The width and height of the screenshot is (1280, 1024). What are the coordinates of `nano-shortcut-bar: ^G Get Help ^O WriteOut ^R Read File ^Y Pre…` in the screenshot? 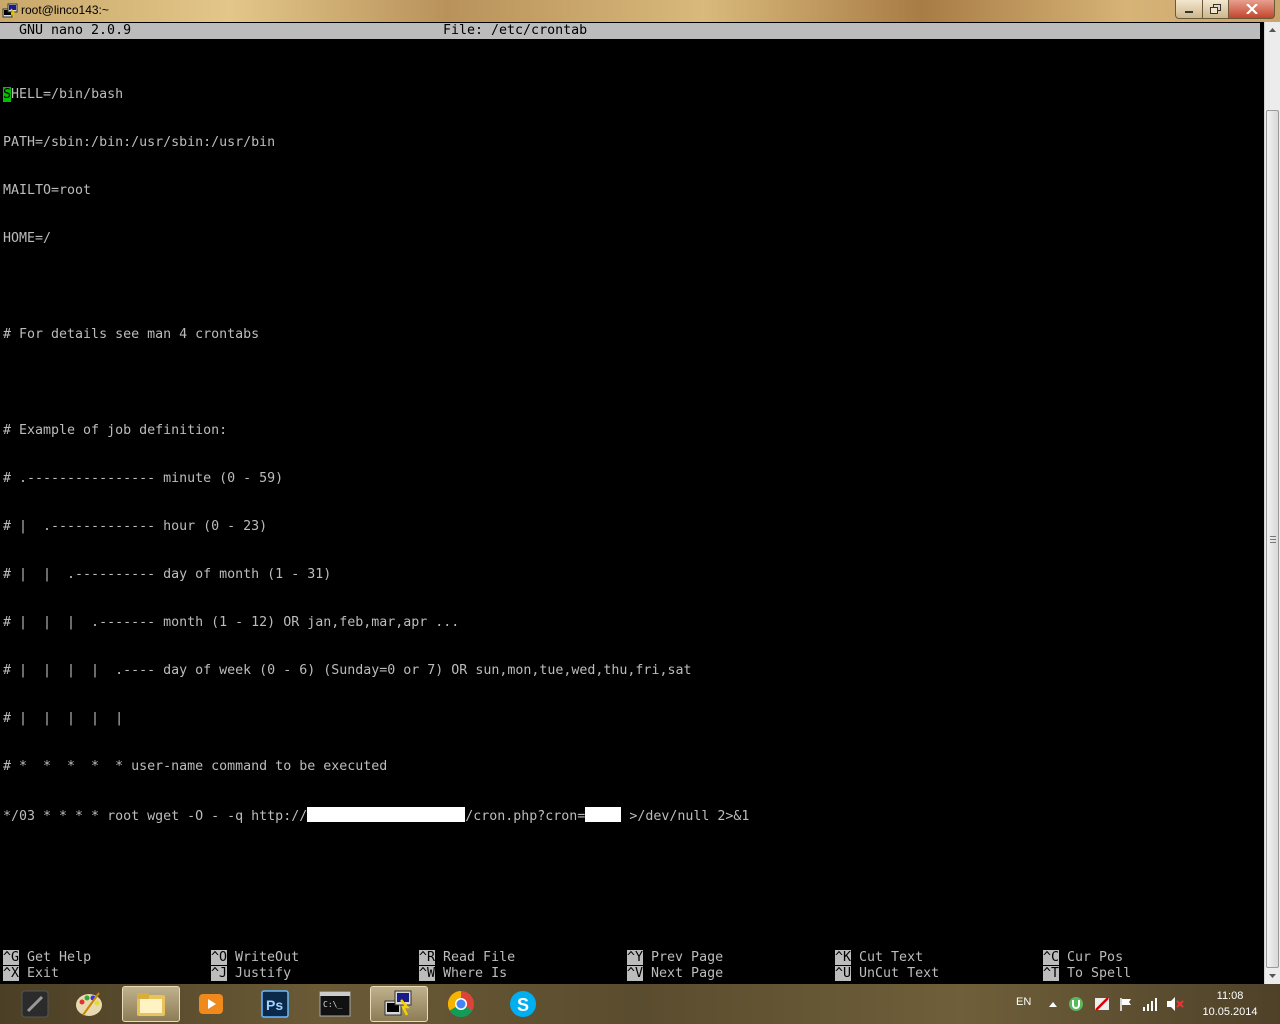 It's located at (633, 966).